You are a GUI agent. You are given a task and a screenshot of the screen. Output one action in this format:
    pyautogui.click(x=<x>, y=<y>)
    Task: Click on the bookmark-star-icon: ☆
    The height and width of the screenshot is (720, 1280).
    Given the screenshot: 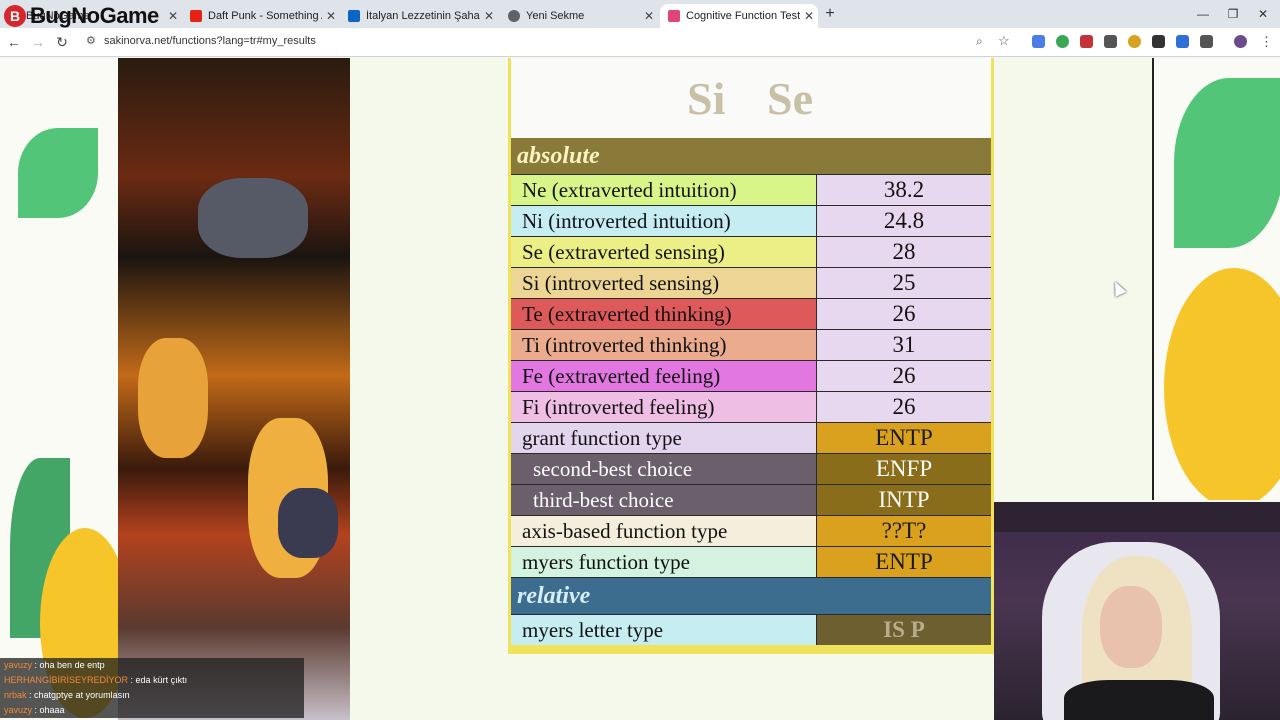 What is the action you would take?
    pyautogui.click(x=1004, y=41)
    